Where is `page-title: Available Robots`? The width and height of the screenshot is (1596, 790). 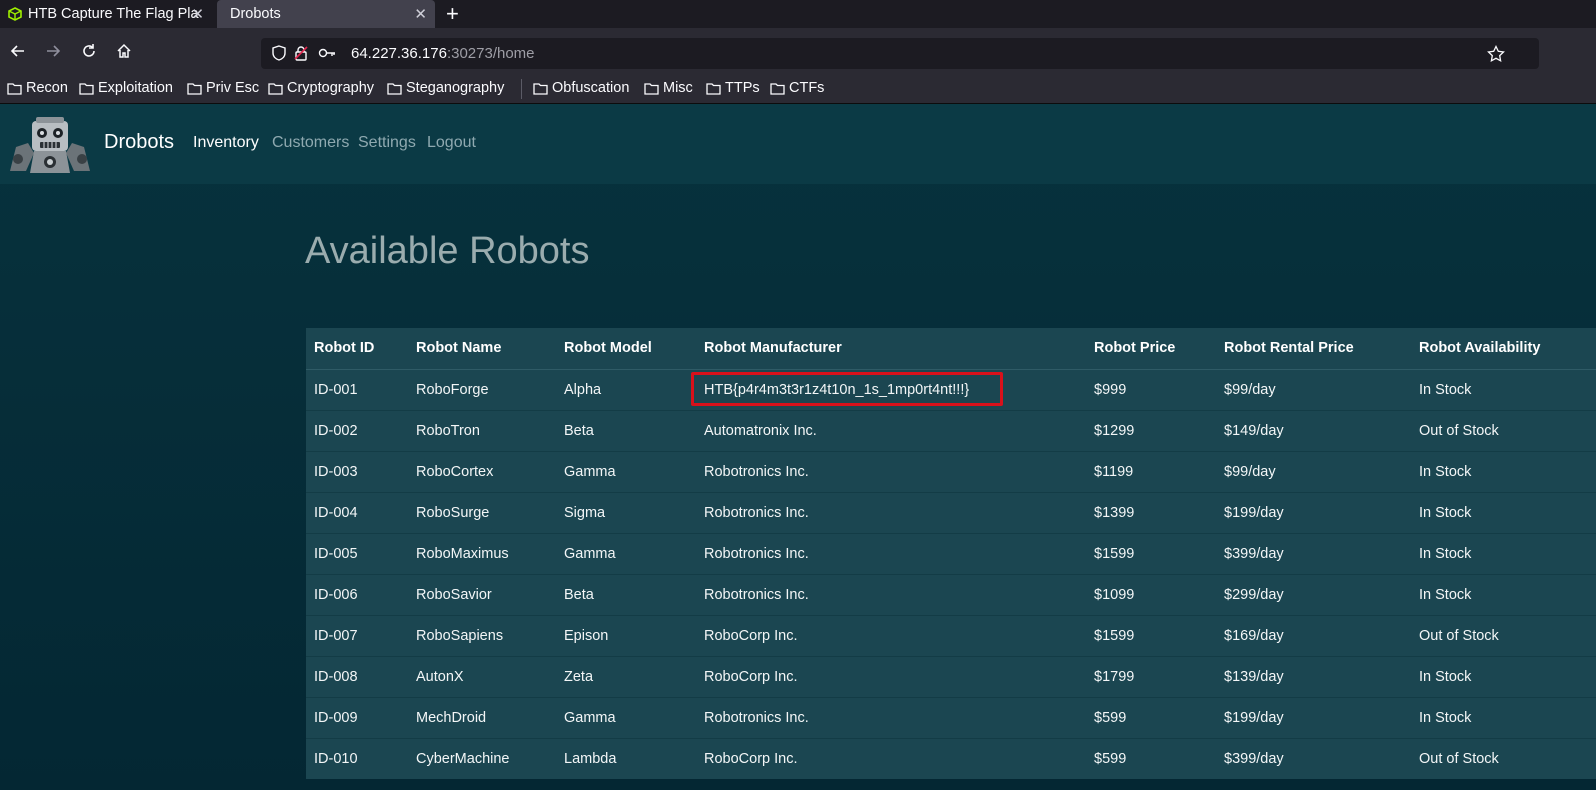
page-title: Available Robots is located at coordinates (447, 251).